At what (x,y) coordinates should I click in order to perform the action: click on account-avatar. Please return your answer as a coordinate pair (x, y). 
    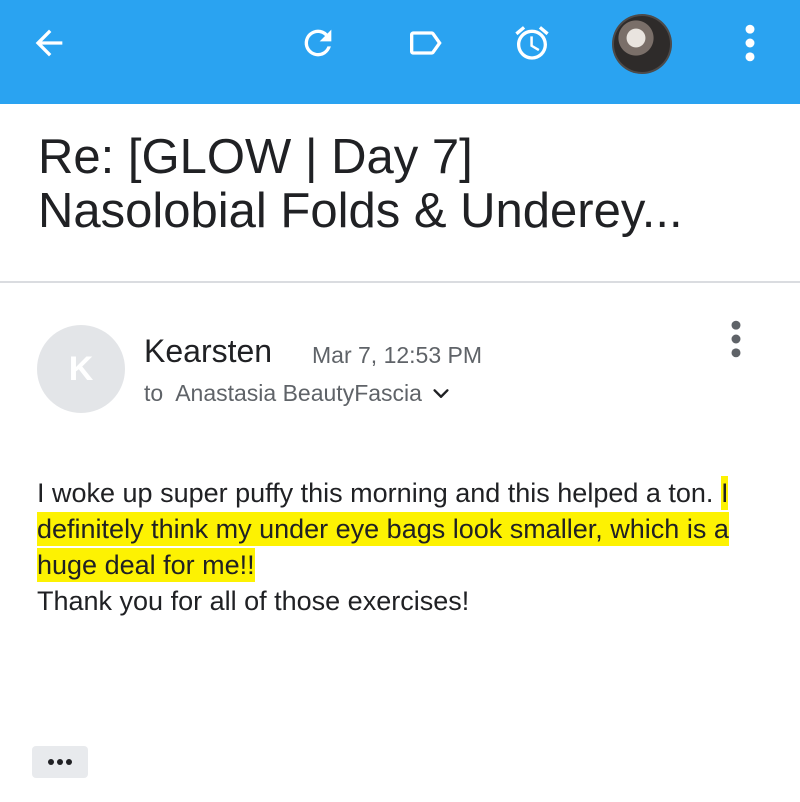
    Looking at the image, I should click on (642, 44).